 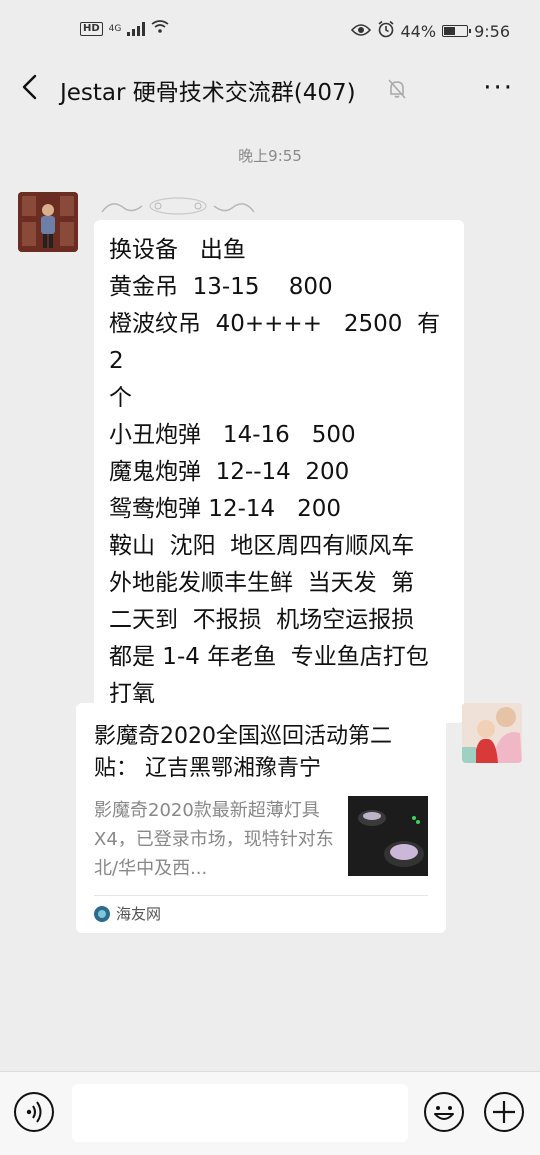 What do you see at coordinates (418, 31) in the screenshot?
I see `battery-percent: 44%` at bounding box center [418, 31].